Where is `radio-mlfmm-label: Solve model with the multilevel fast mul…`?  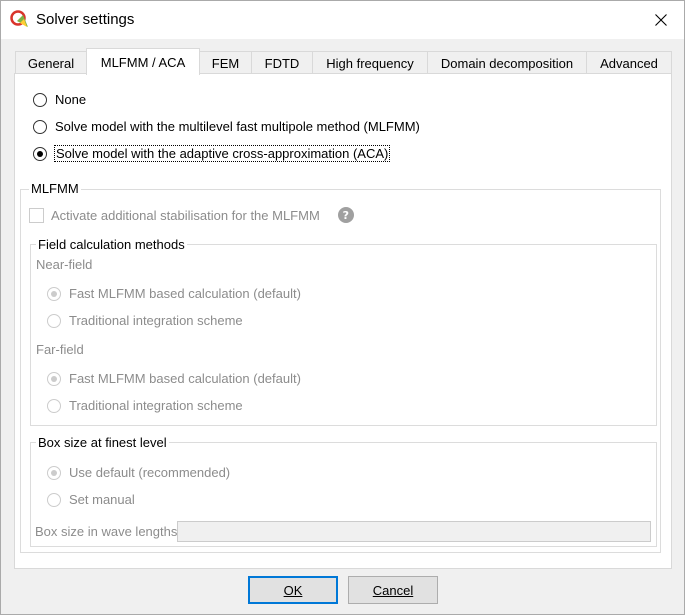
radio-mlfmm-label: Solve model with the multilevel fast mul… is located at coordinates (237, 126).